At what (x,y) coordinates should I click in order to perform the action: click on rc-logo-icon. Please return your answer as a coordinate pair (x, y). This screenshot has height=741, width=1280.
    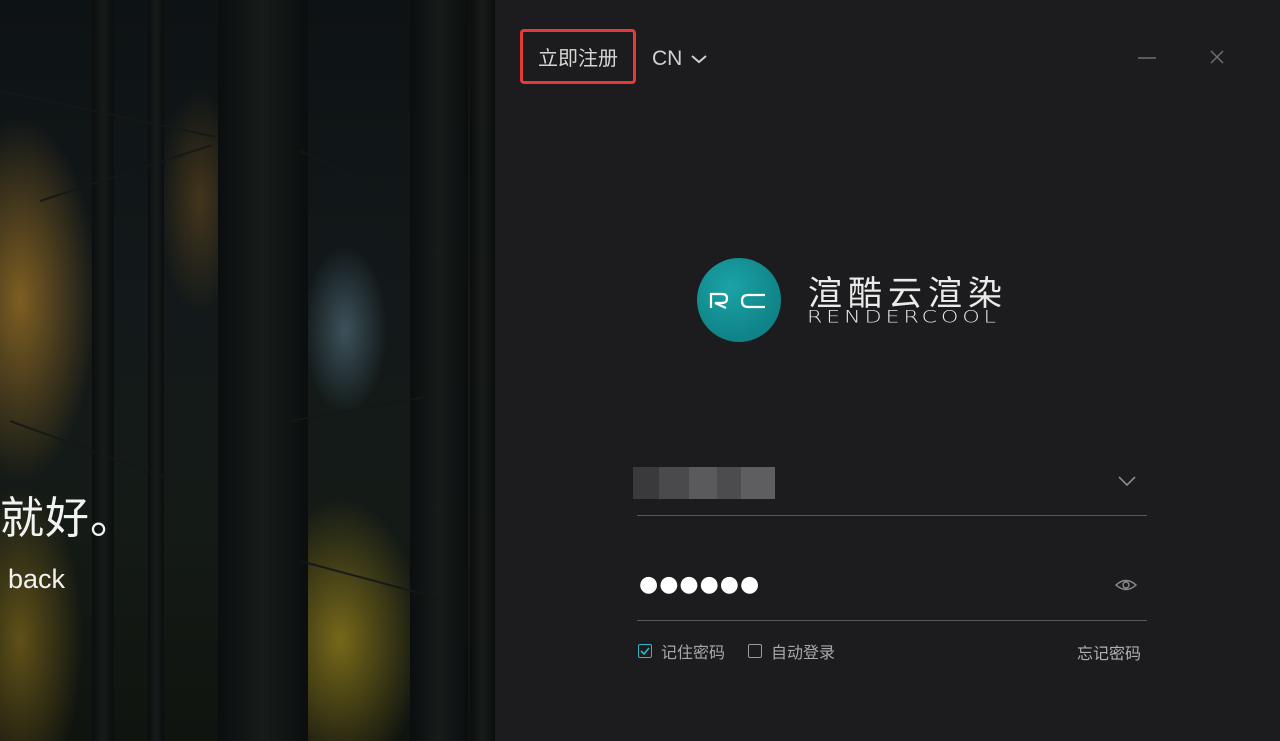
    Looking at the image, I should click on (737, 301).